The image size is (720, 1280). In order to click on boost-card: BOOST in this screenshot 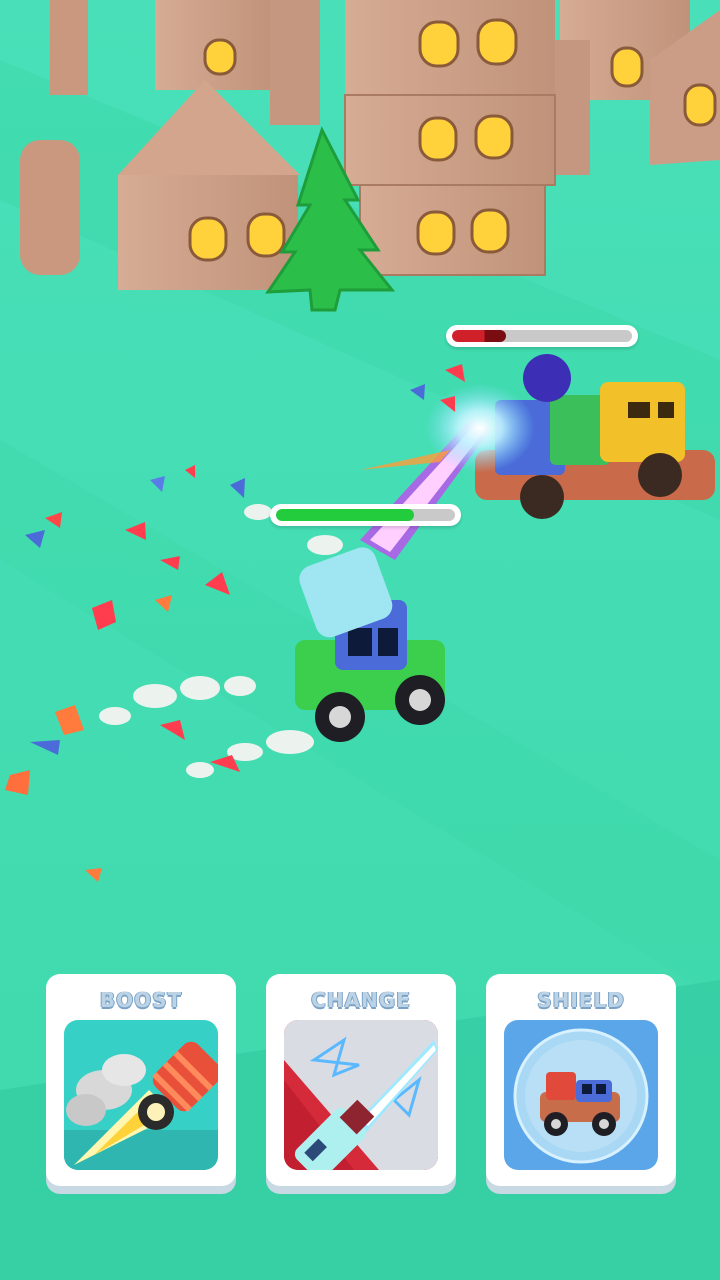, I will do `click(141, 1080)`.